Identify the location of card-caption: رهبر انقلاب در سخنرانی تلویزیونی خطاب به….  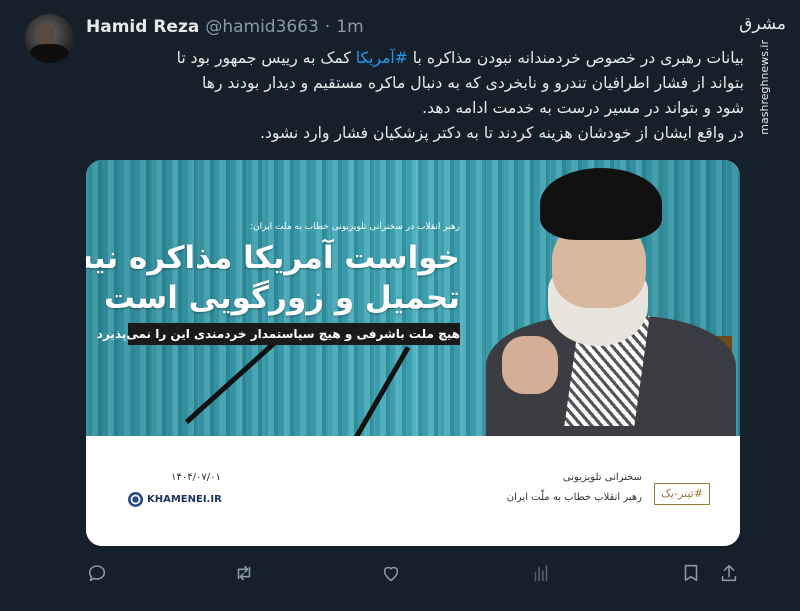
(355, 227).